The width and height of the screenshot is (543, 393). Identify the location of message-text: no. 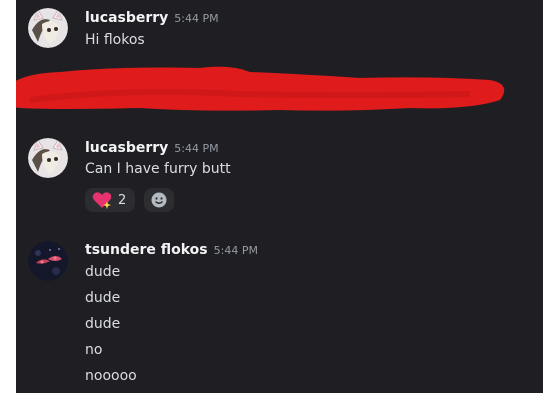
(94, 350).